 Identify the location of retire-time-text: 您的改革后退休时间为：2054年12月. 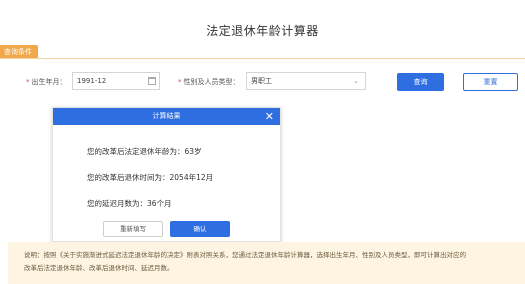
(150, 177).